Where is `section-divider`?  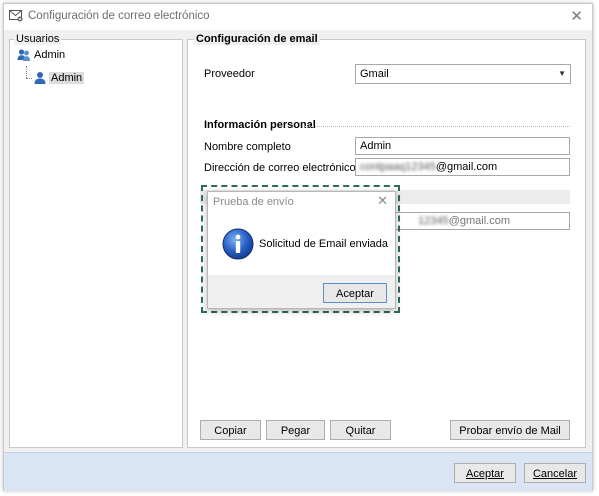
section-divider is located at coordinates (437, 126).